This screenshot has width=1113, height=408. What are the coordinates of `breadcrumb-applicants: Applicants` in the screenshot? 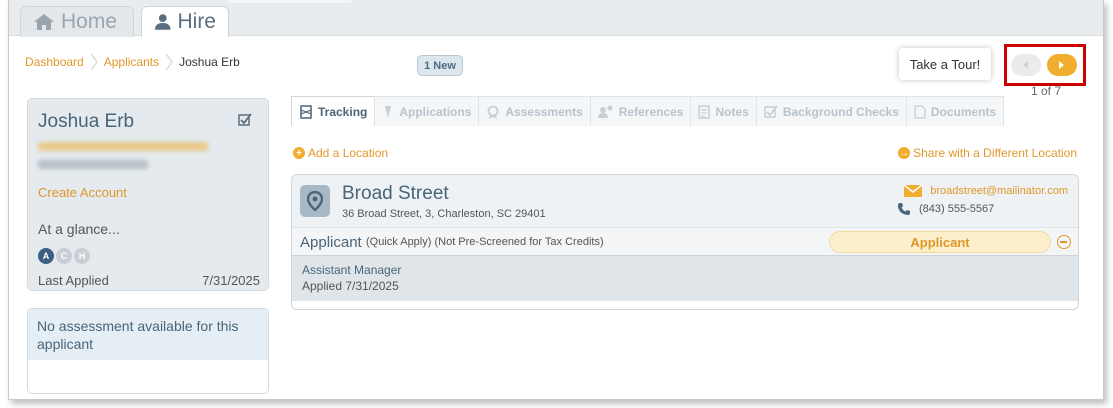 It's located at (131, 62).